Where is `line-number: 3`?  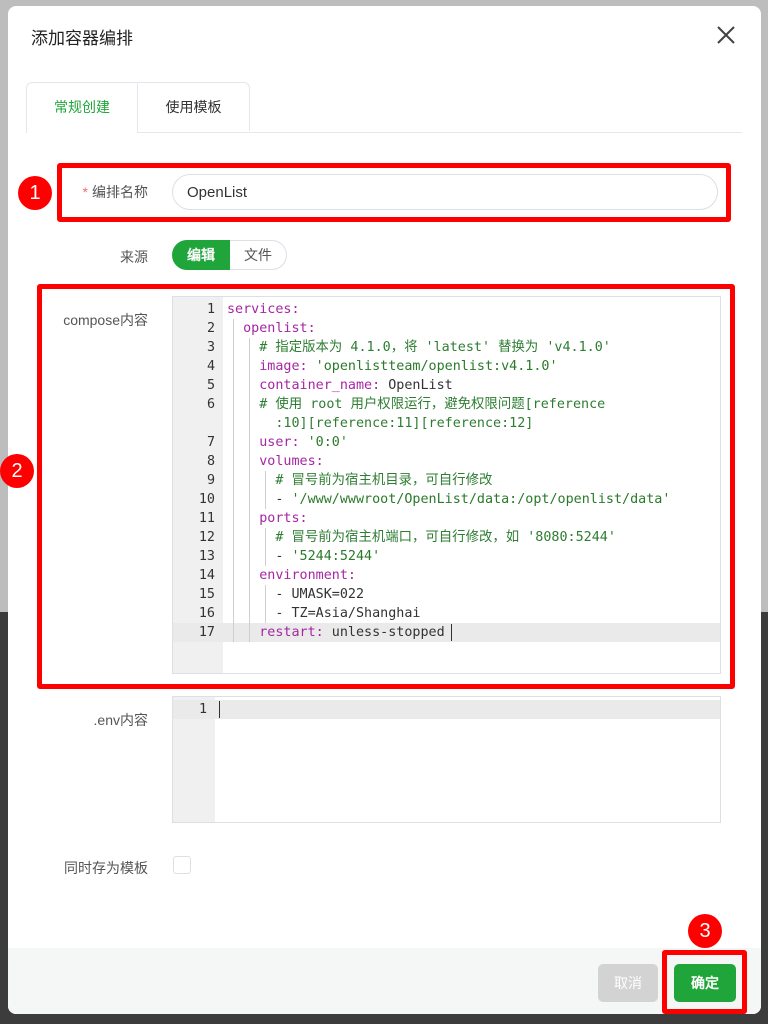
line-number: 3 is located at coordinates (210, 347).